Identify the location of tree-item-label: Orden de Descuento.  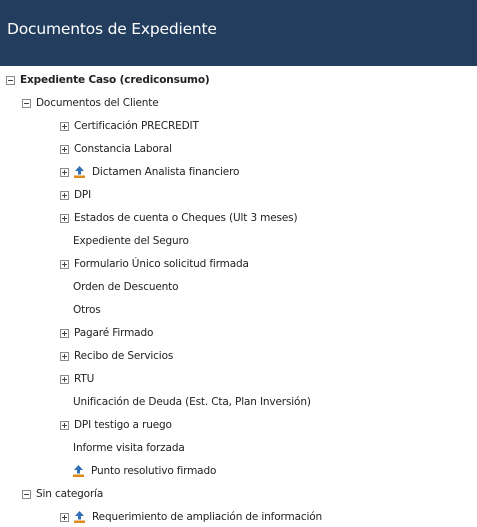
(126, 287).